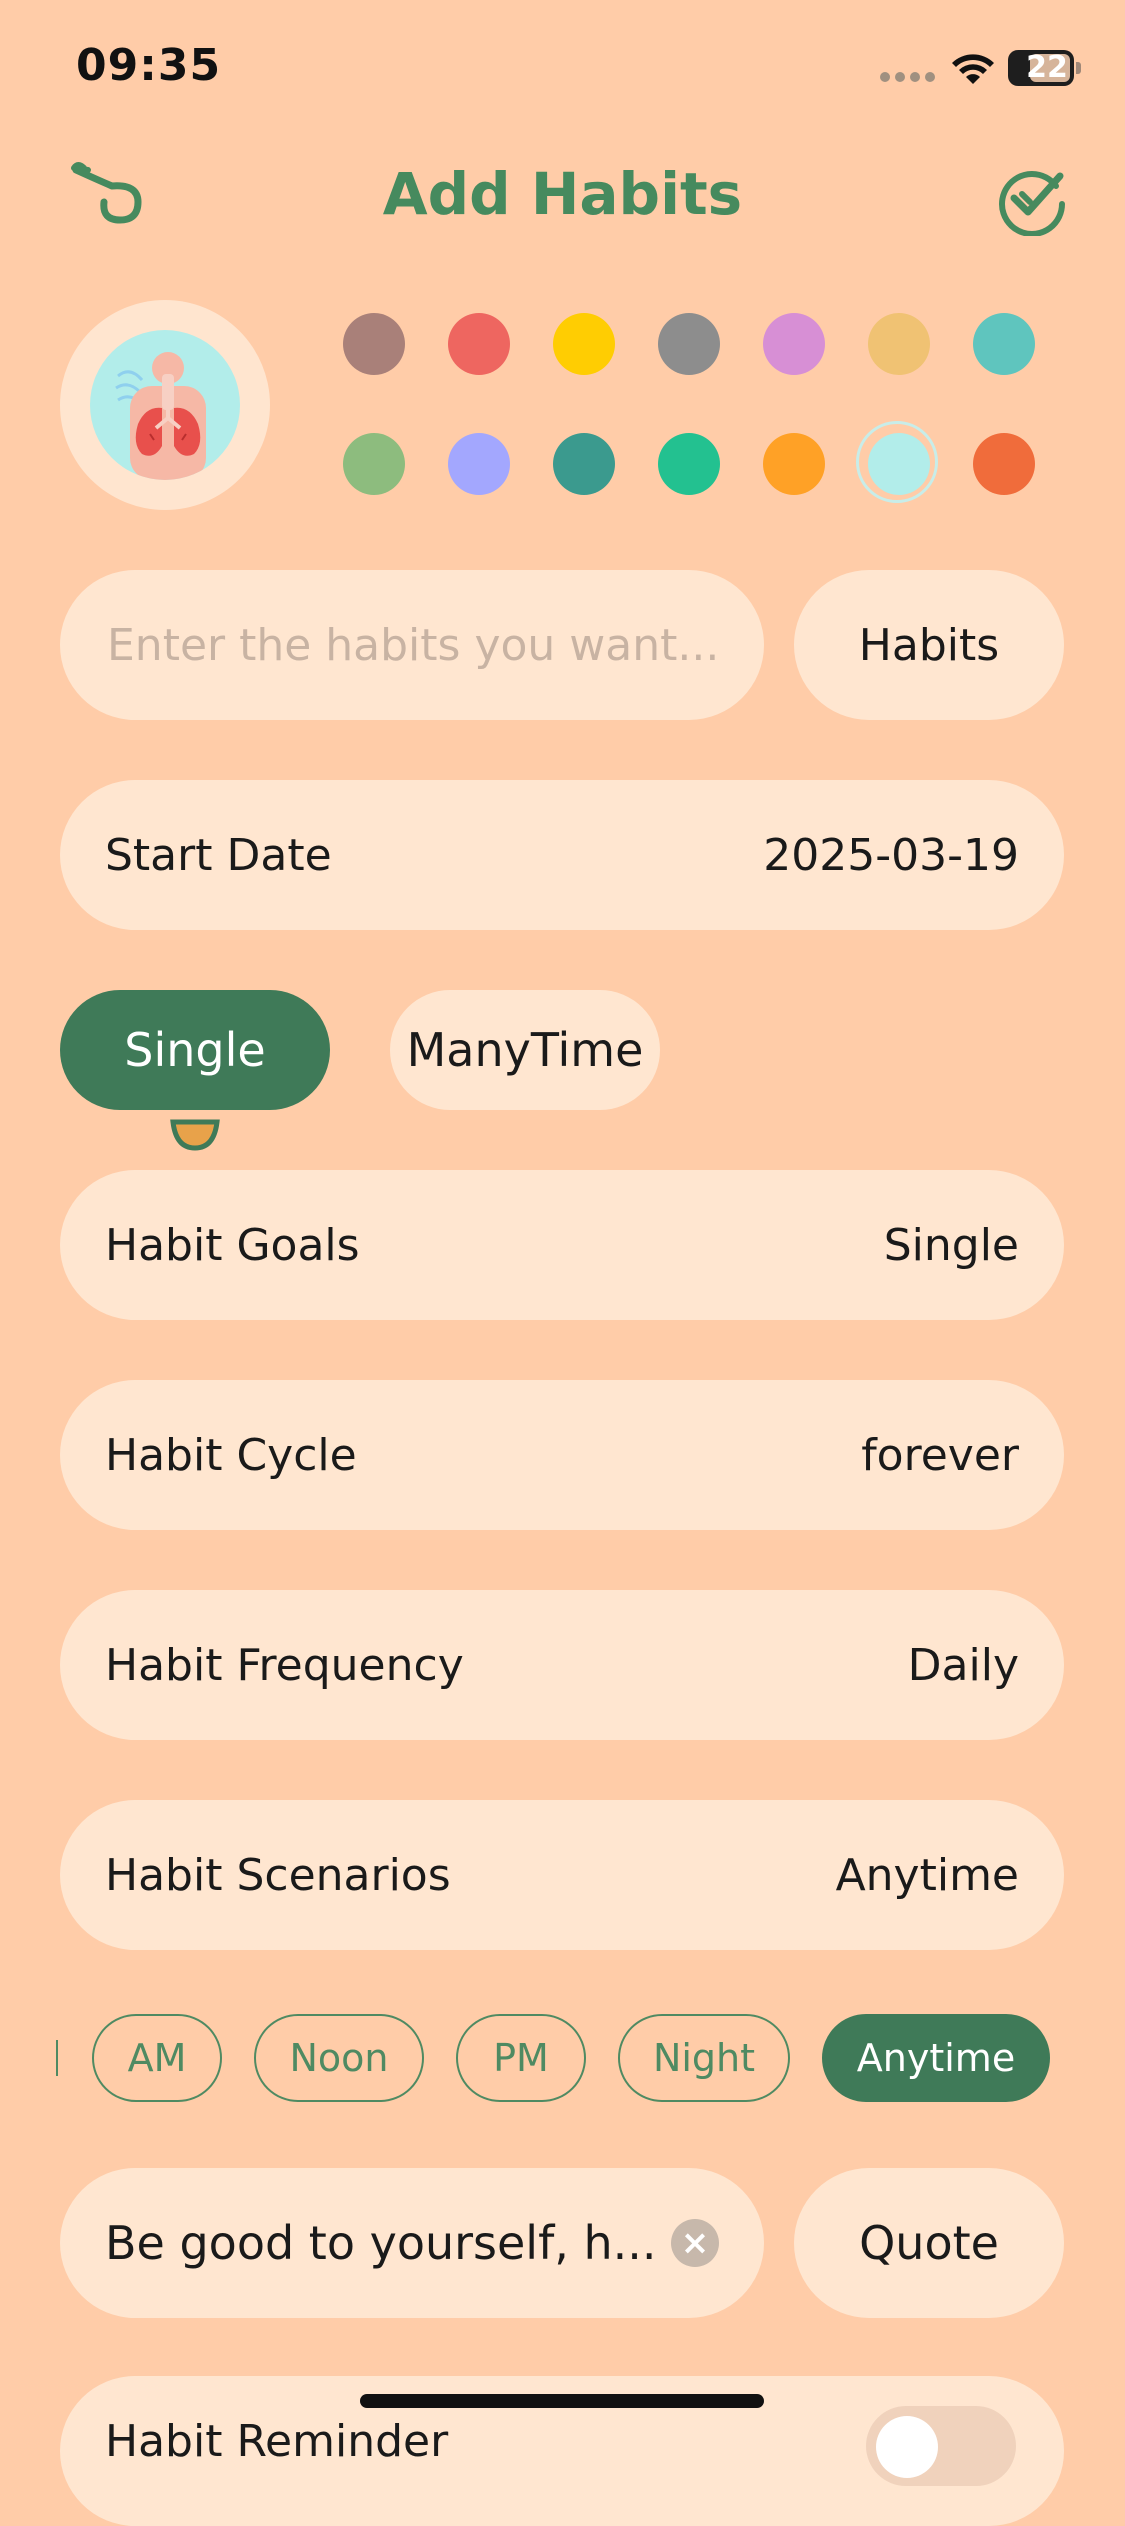  What do you see at coordinates (339, 2058) in the screenshot?
I see `time-chip-noon: Noon` at bounding box center [339, 2058].